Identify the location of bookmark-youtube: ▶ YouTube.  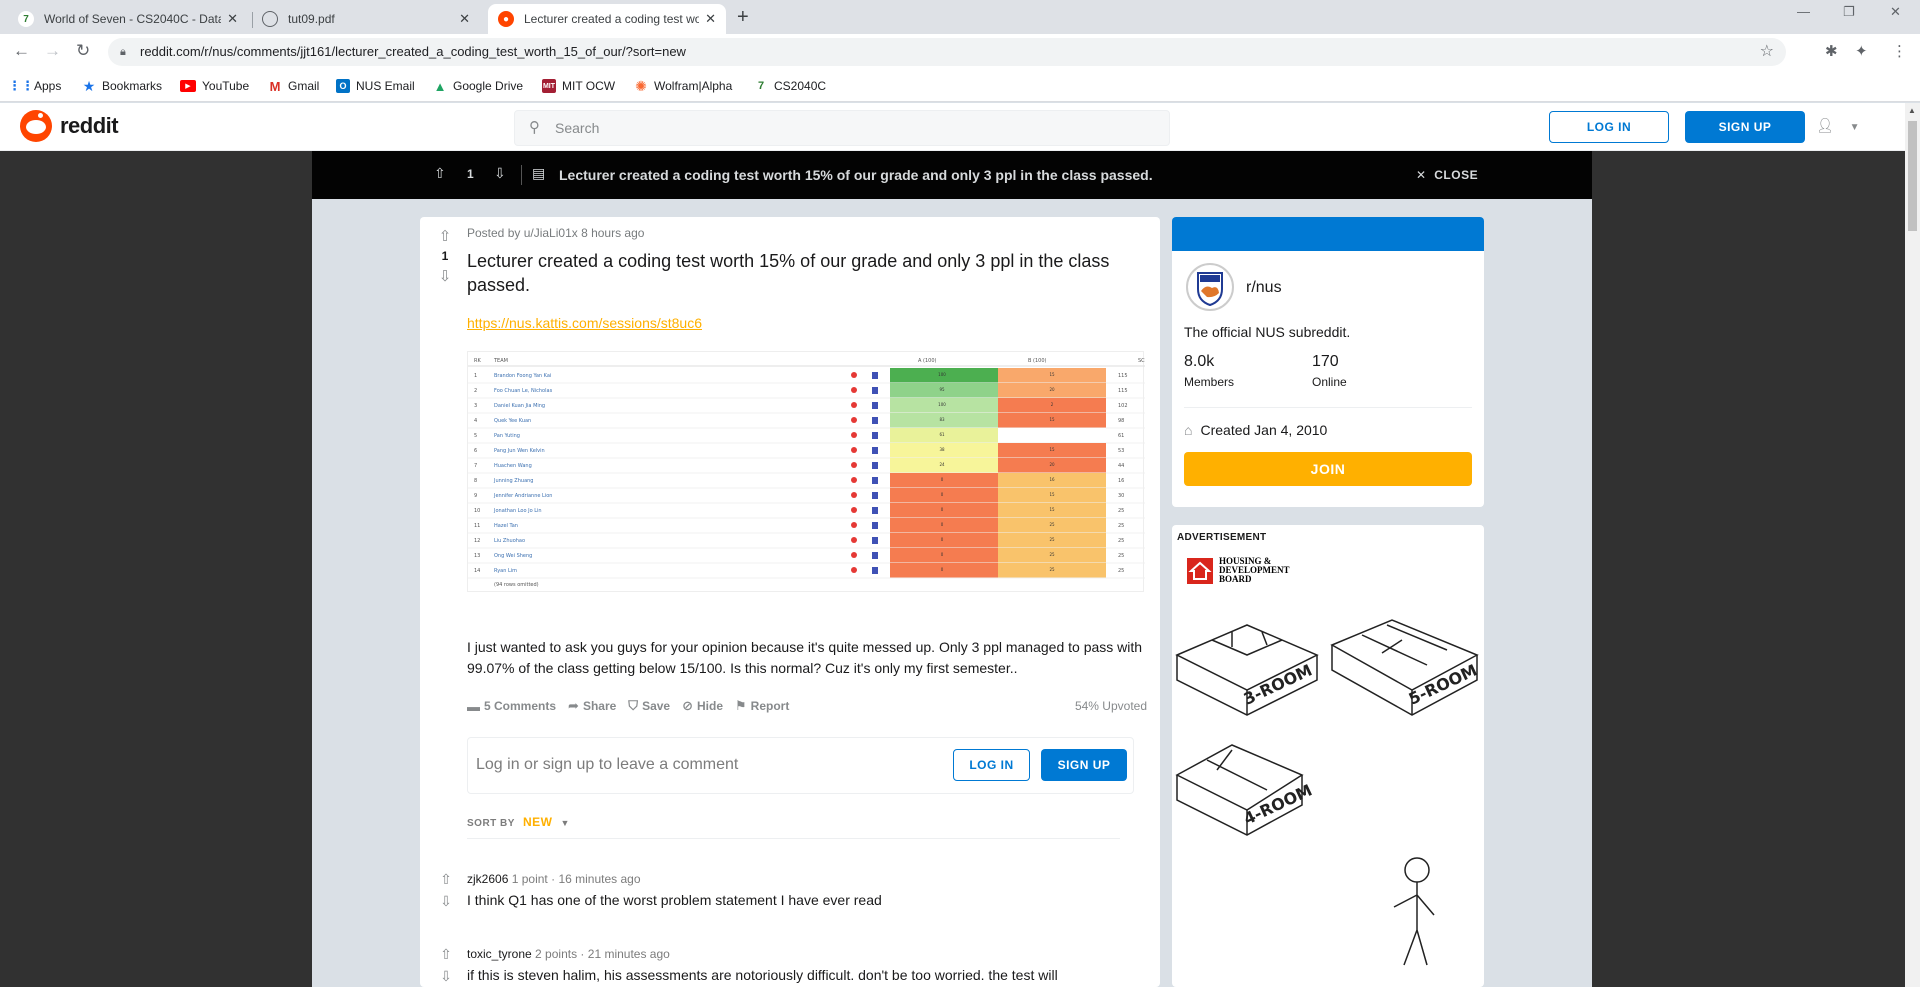
(214, 86).